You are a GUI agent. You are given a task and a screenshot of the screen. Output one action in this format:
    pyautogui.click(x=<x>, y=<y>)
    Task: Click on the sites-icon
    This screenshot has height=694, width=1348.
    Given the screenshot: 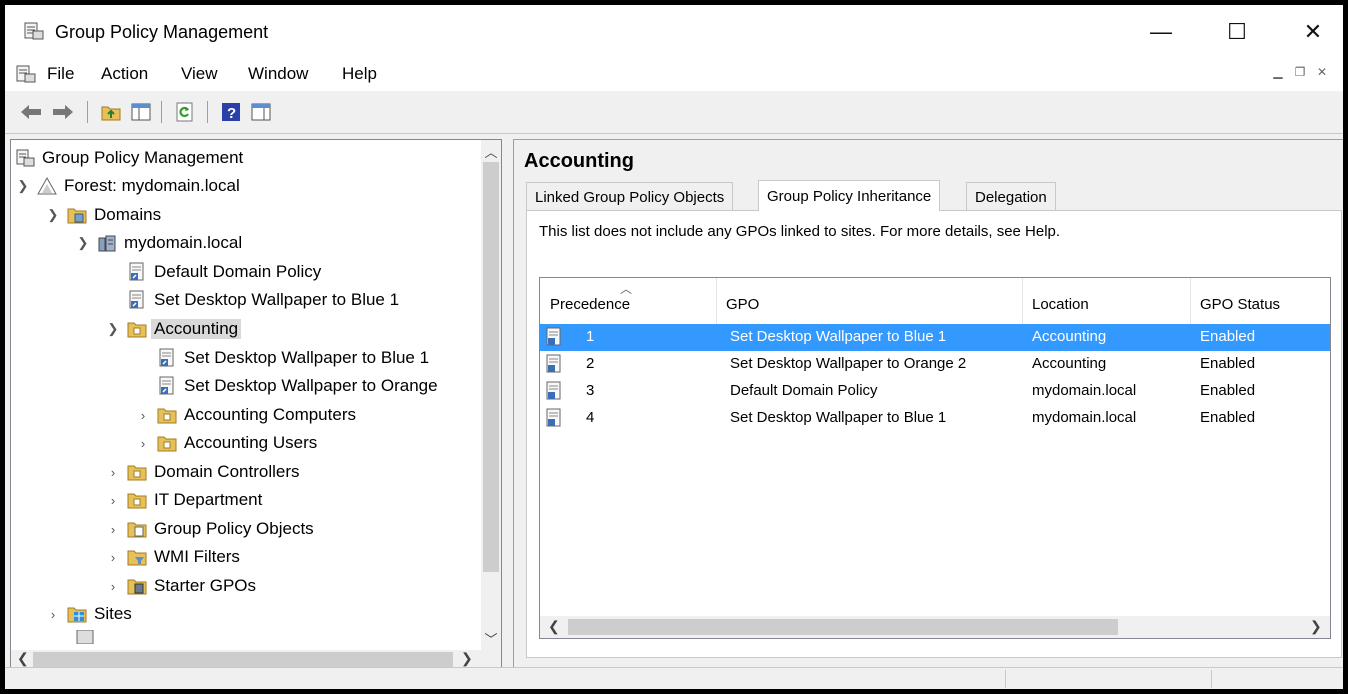 What is the action you would take?
    pyautogui.click(x=77, y=614)
    